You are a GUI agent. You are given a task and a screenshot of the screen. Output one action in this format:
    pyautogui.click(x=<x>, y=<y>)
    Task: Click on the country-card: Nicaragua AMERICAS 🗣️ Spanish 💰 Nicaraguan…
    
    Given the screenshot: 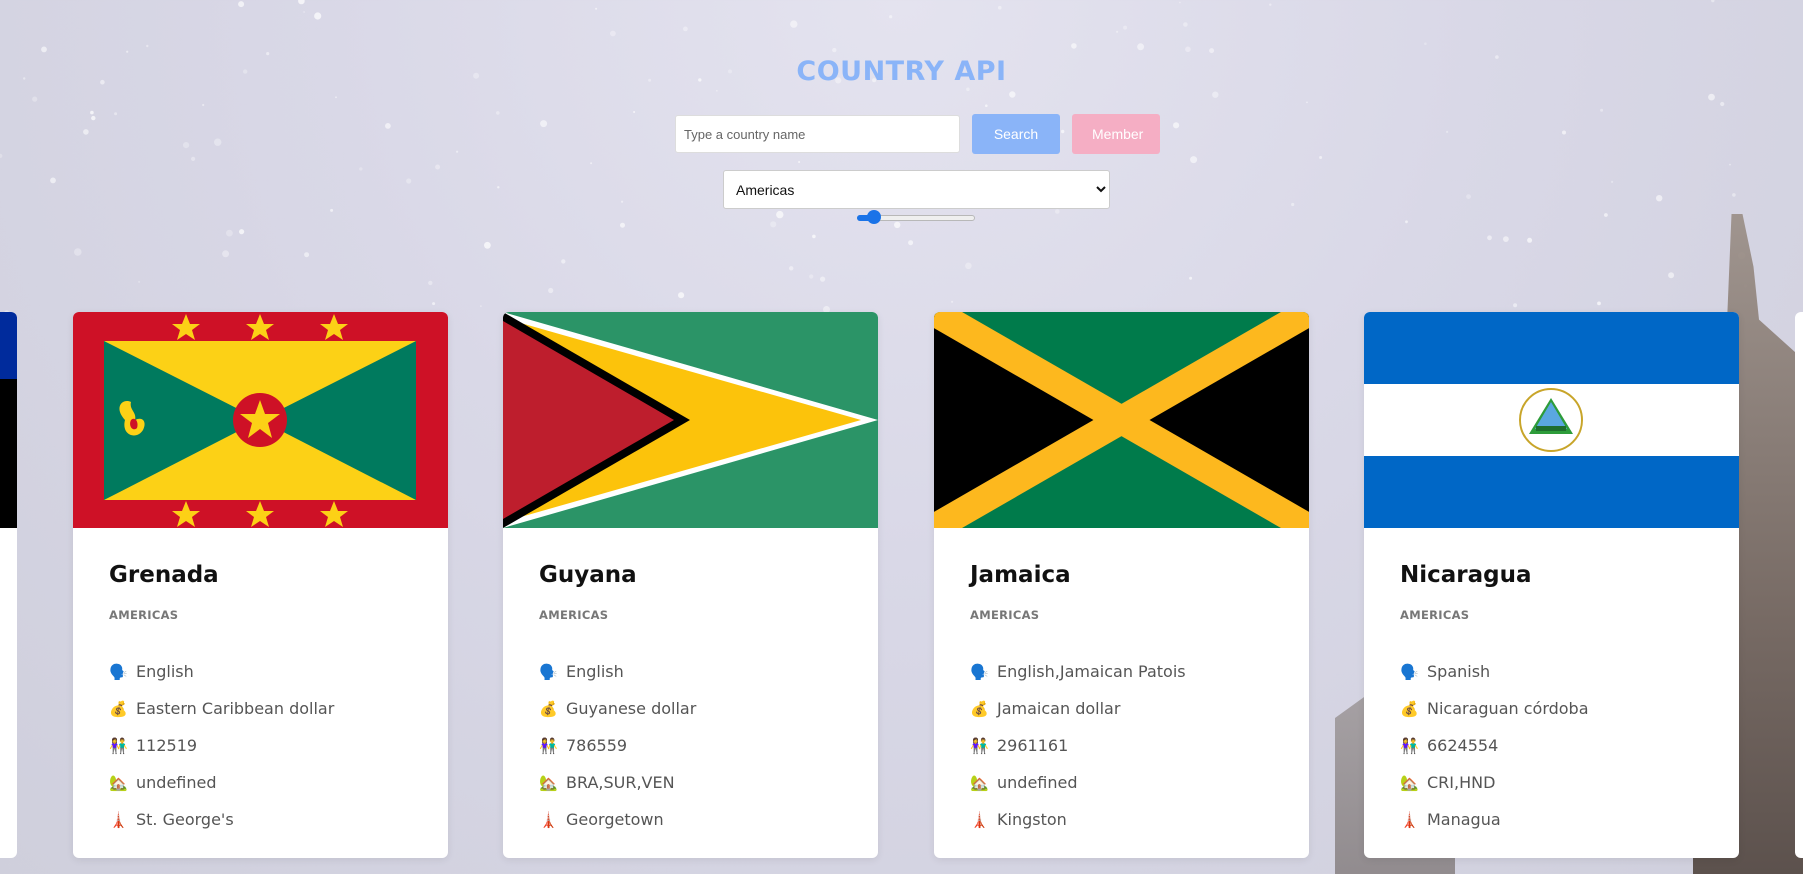 What is the action you would take?
    pyautogui.click(x=1551, y=585)
    